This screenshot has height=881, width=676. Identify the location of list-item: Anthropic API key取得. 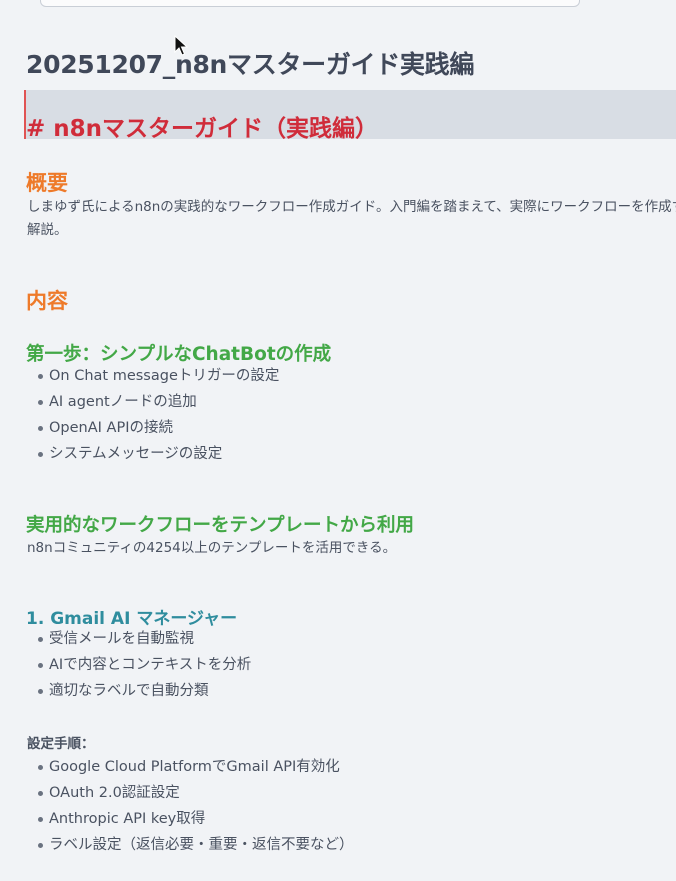
(196, 819).